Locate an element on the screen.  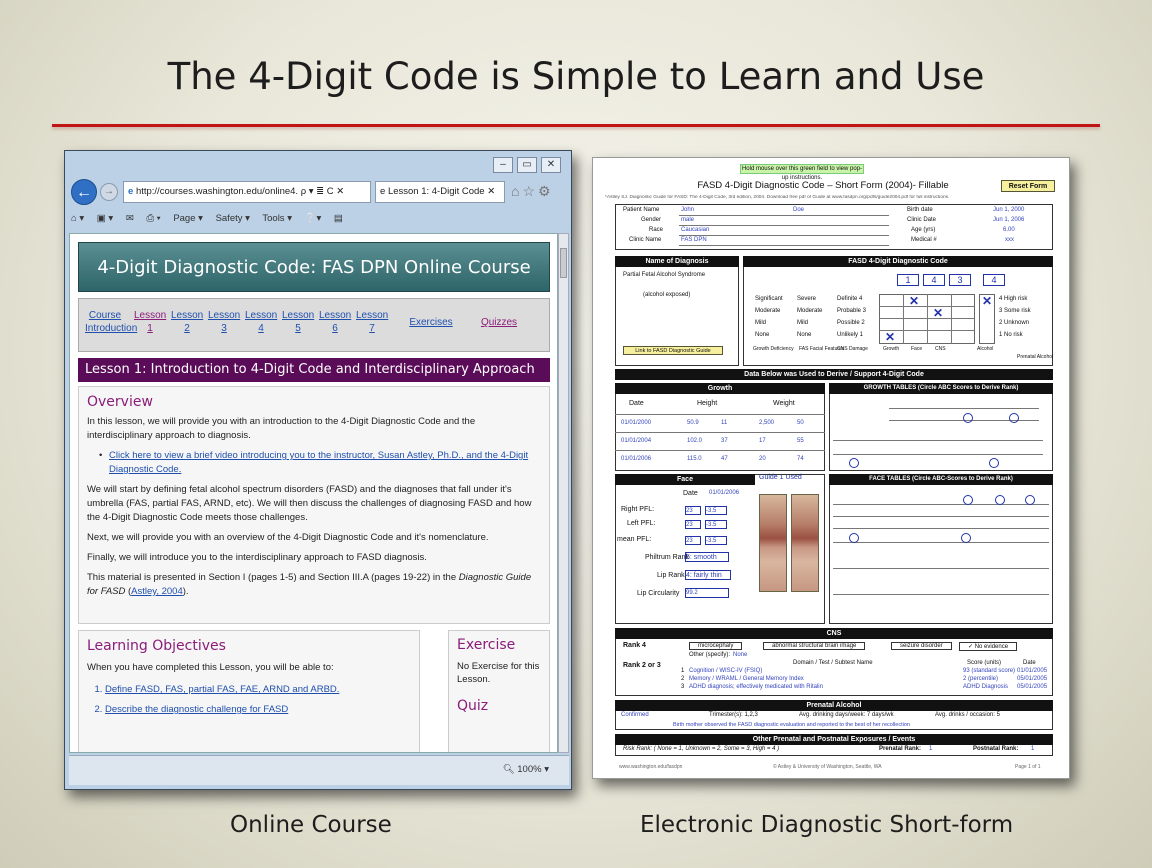
philtrum-rank-field: 5: smooth is located at coordinates (707, 557).